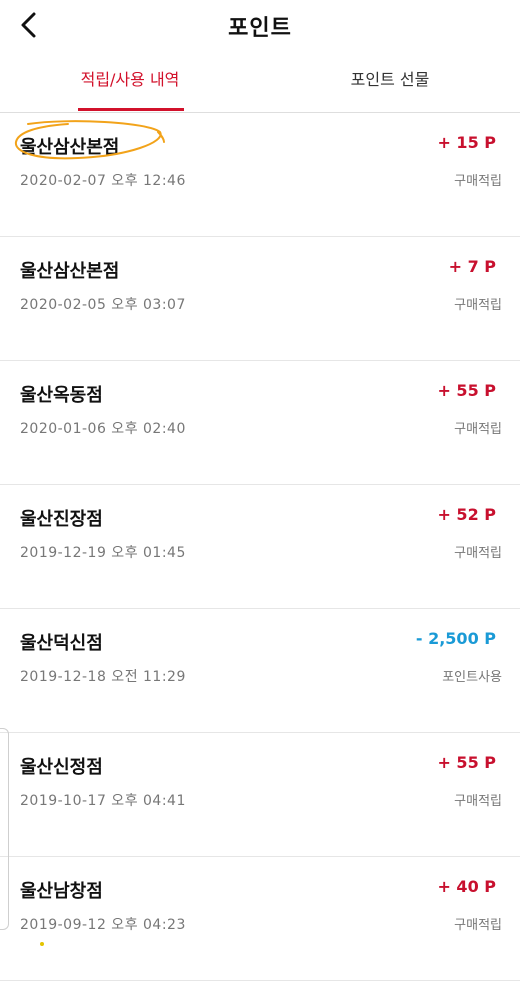 The width and height of the screenshot is (520, 981). I want to click on store-name: 울산진장점, so click(61, 519).